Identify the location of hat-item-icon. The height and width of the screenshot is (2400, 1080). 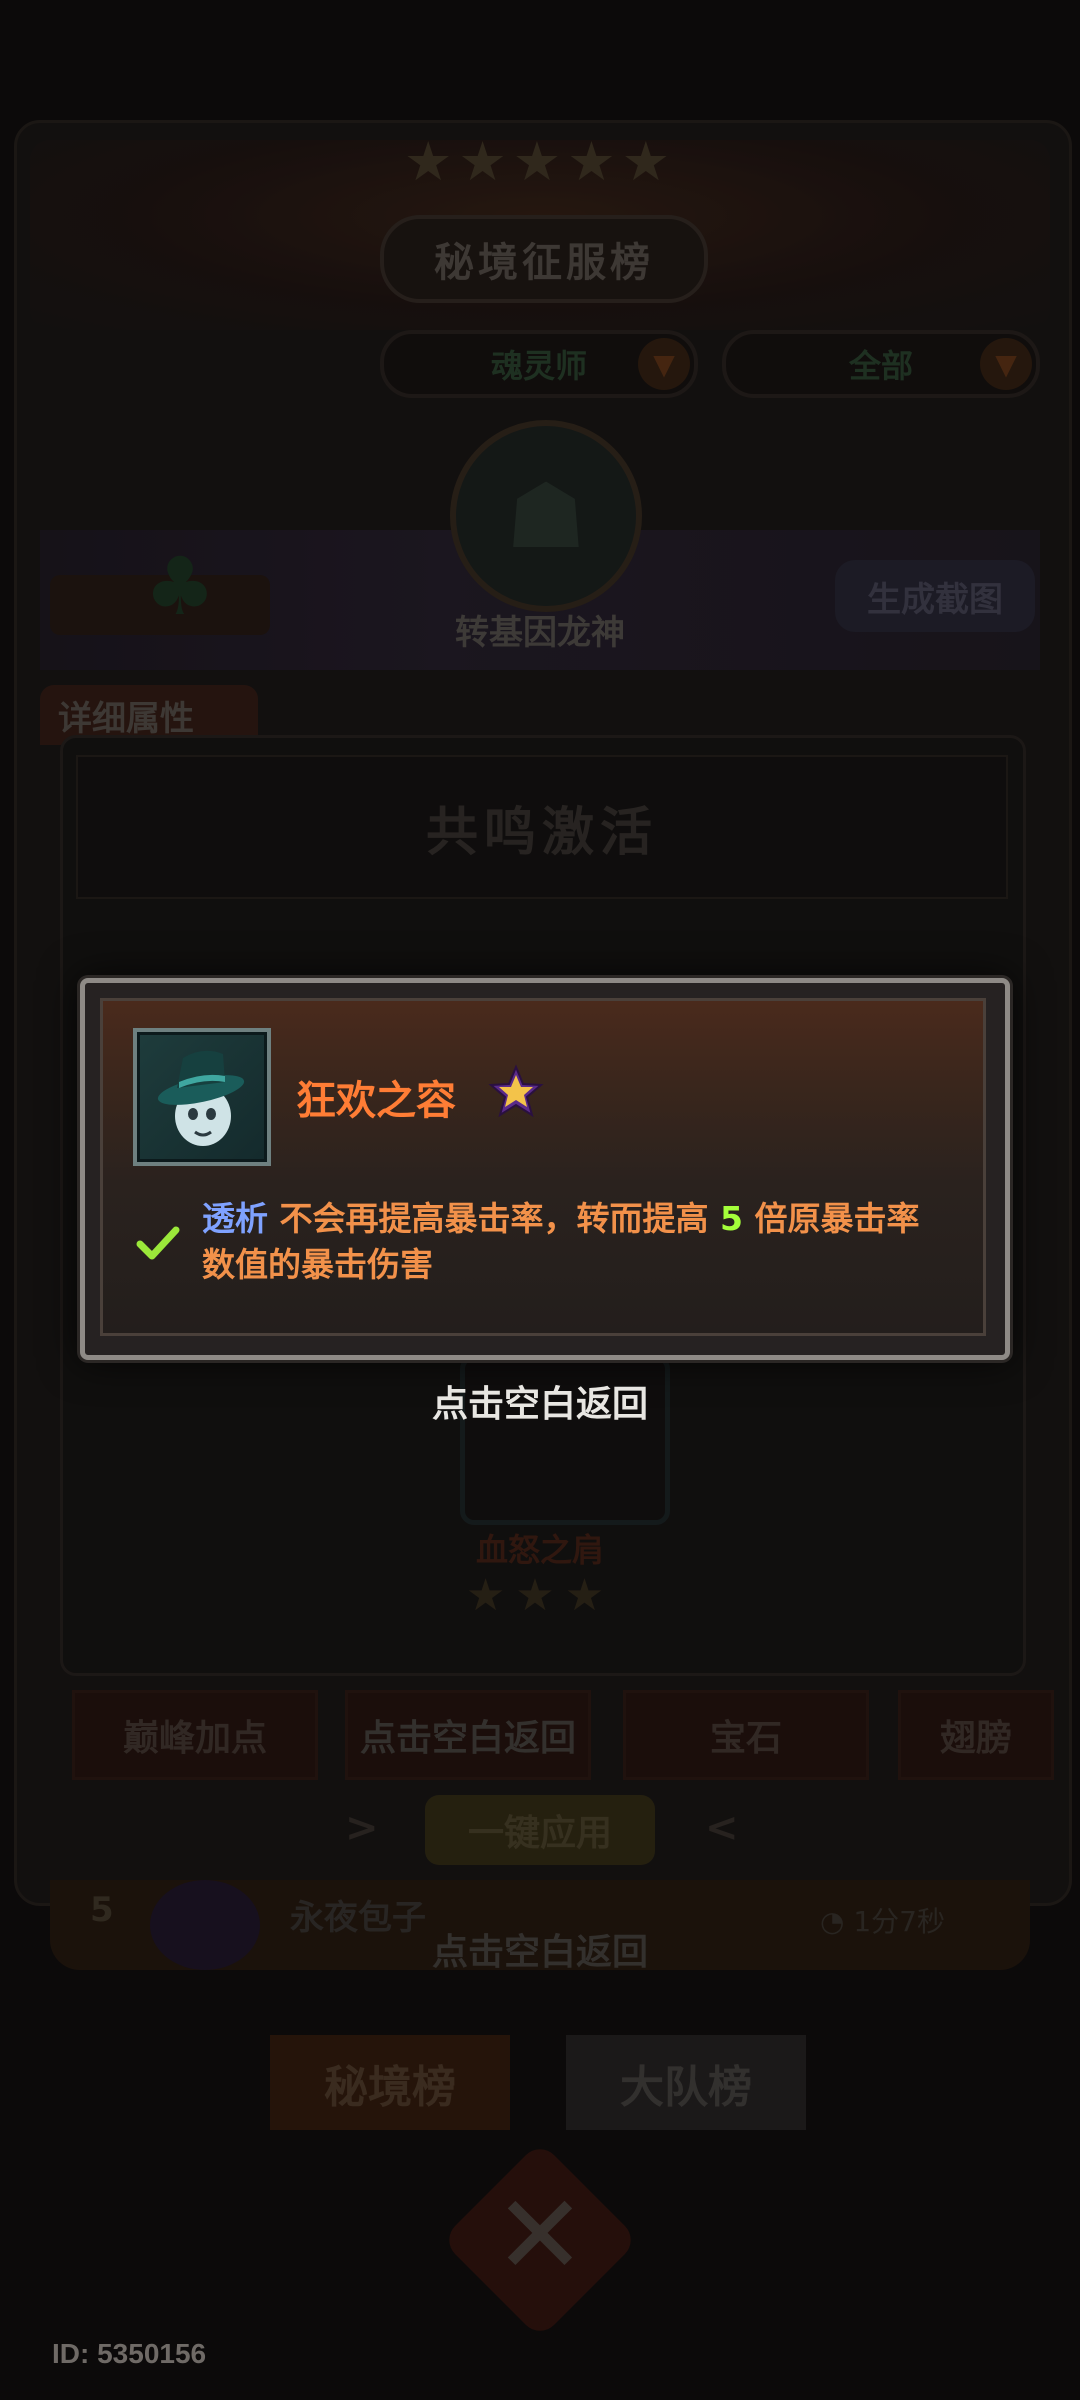
(202, 1097).